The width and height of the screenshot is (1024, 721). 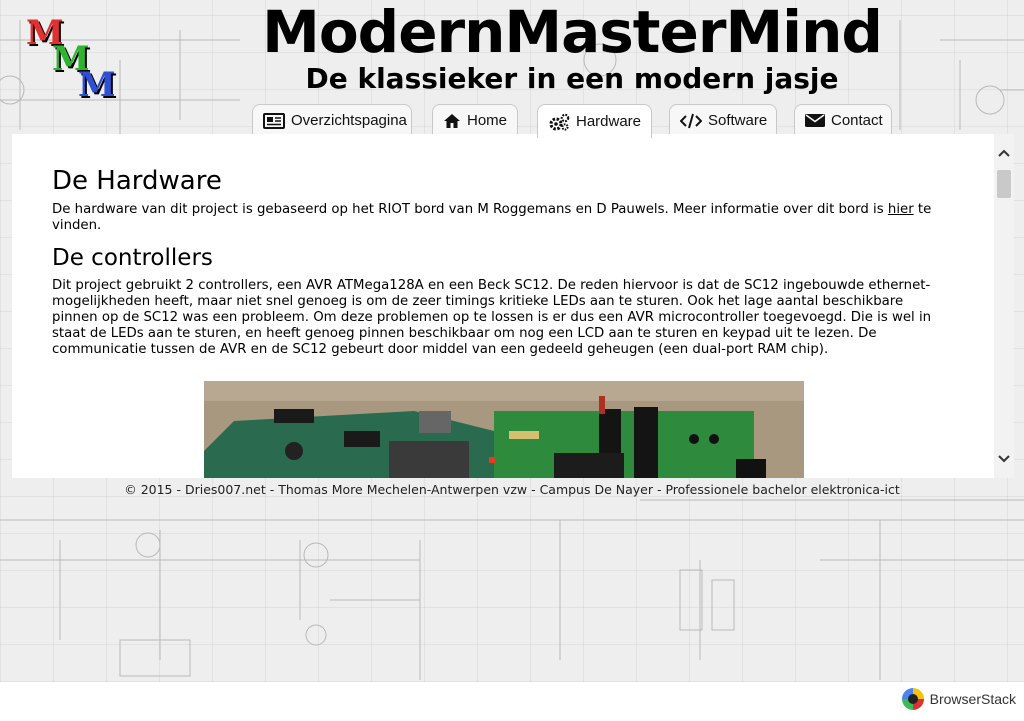 What do you see at coordinates (512, 701) in the screenshot?
I see `browser-bottom-bar` at bounding box center [512, 701].